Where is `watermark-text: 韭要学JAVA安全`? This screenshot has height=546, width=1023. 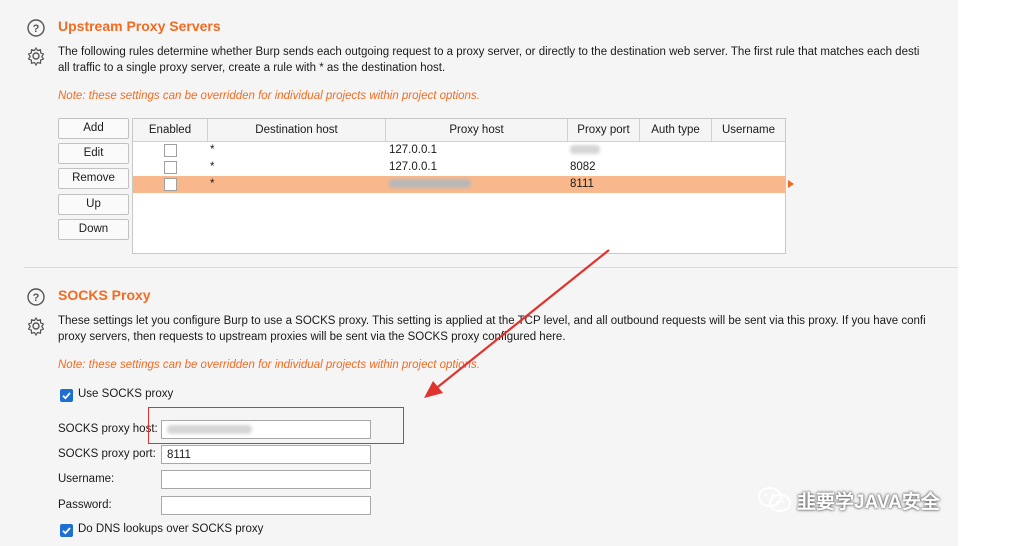 watermark-text: 韭要学JAVA安全 is located at coordinates (868, 502).